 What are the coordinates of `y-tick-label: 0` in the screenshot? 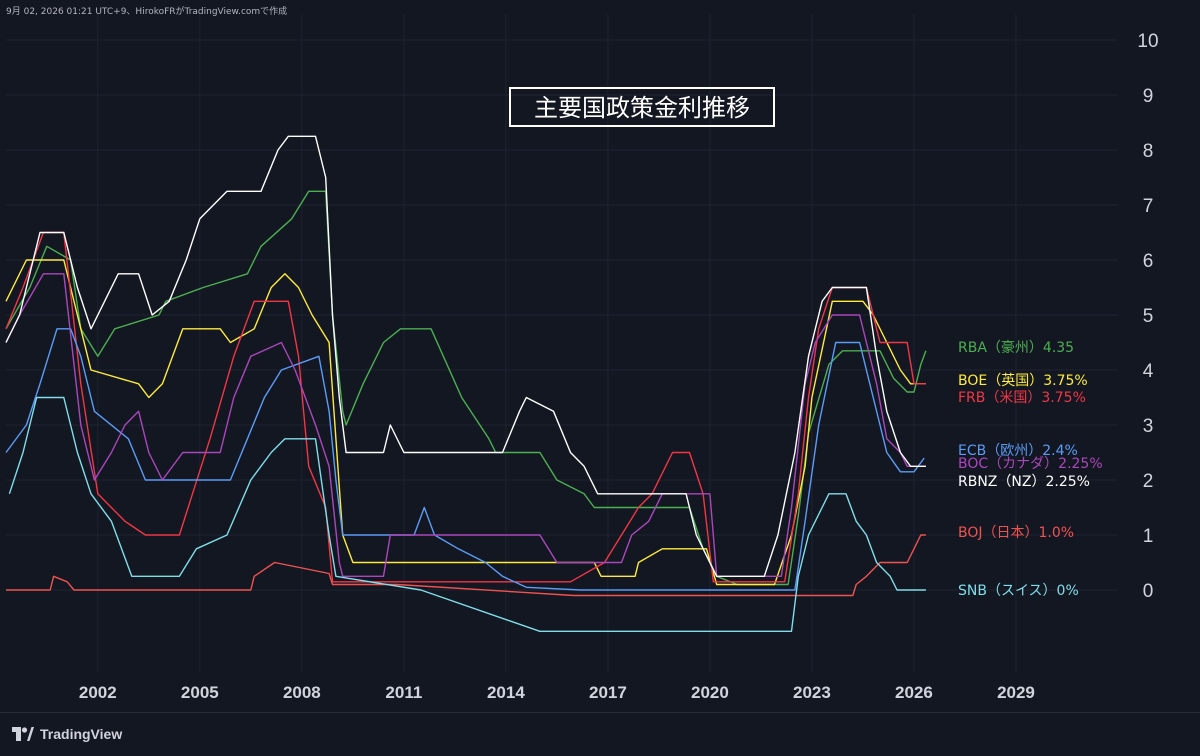 It's located at (1148, 591).